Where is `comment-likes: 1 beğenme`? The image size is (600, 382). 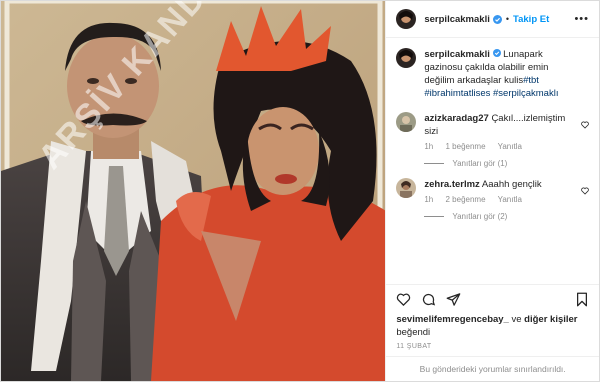
comment-likes: 1 beğenme is located at coordinates (466, 146).